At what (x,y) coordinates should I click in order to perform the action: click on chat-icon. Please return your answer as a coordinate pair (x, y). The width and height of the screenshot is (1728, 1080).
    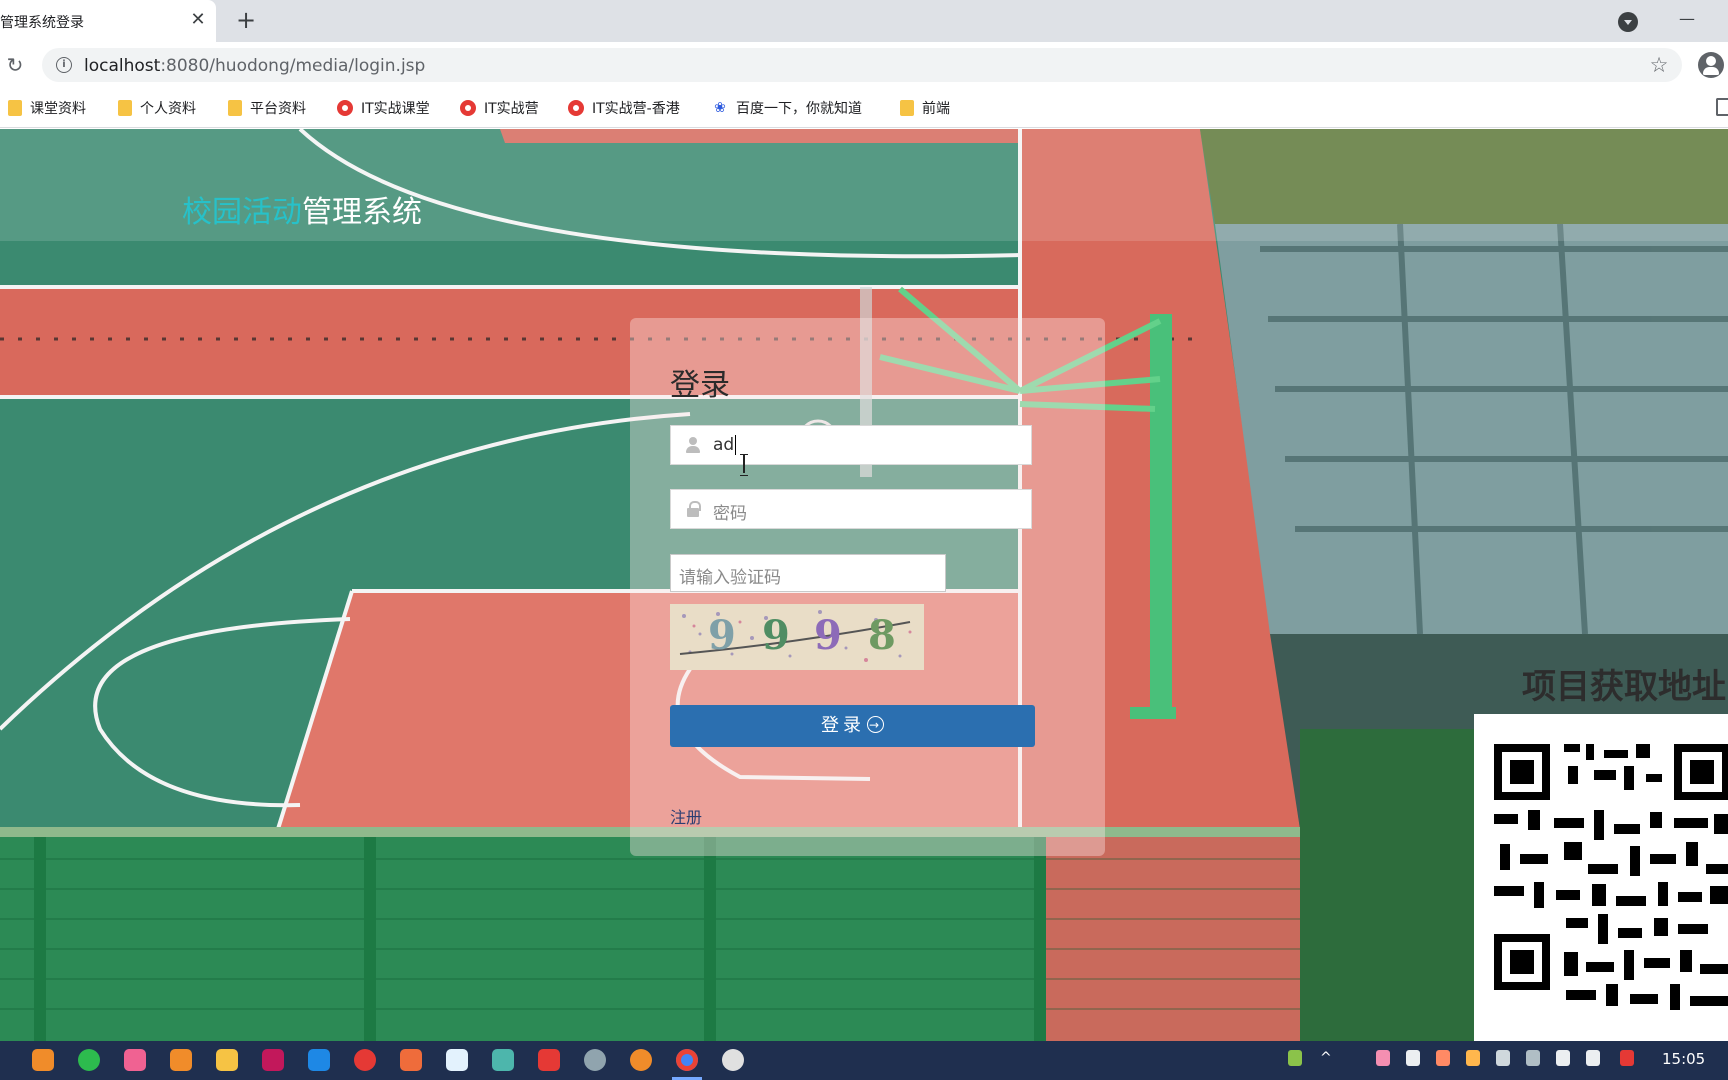
    Looking at the image, I should click on (733, 1060).